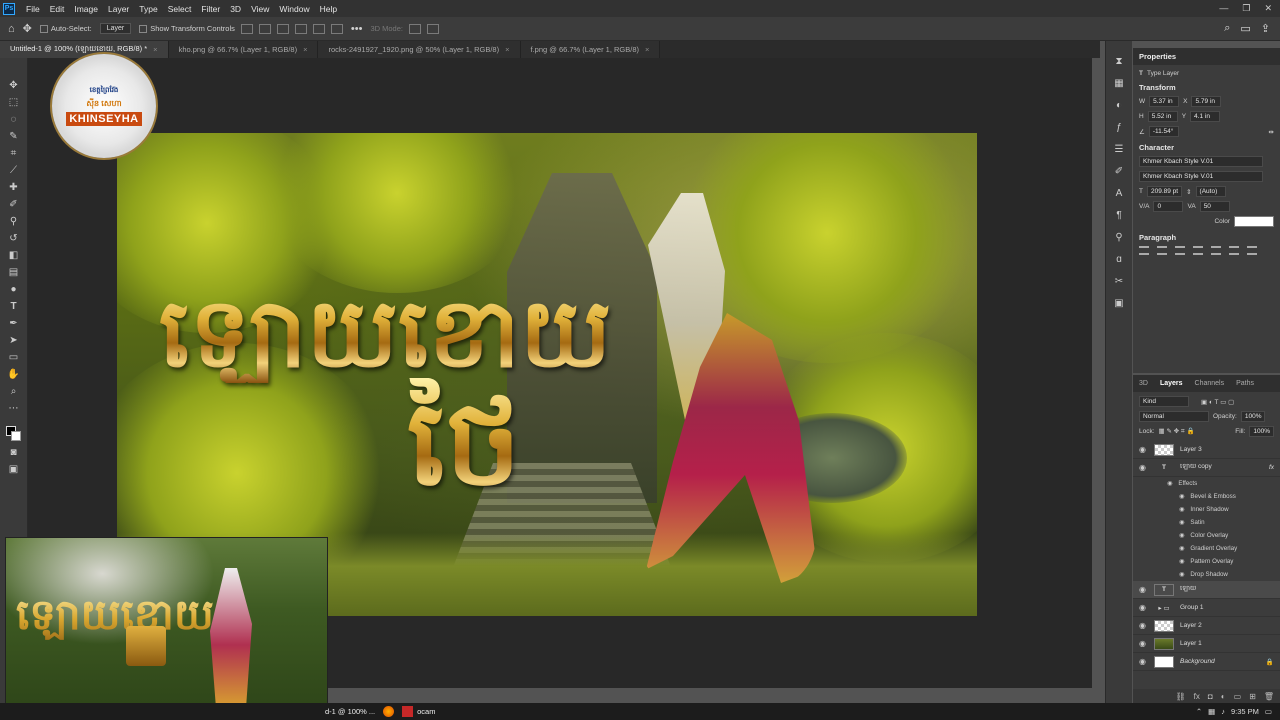 The height and width of the screenshot is (720, 1280). Describe the element at coordinates (1162, 116) in the screenshot. I see `height-field: 5.52 in` at that location.